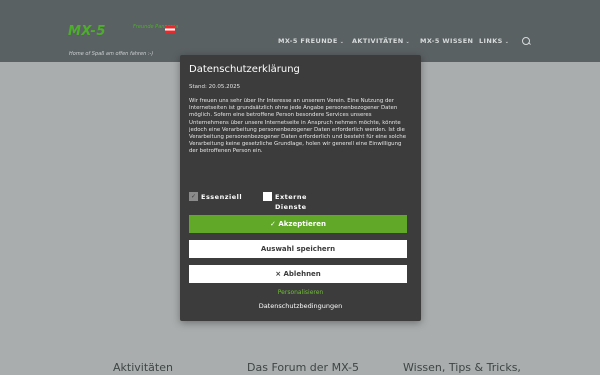 This screenshot has height=375, width=600. What do you see at coordinates (462, 367) in the screenshot?
I see `column-heading-wissen: Wissen, Tips & Tricks,` at bounding box center [462, 367].